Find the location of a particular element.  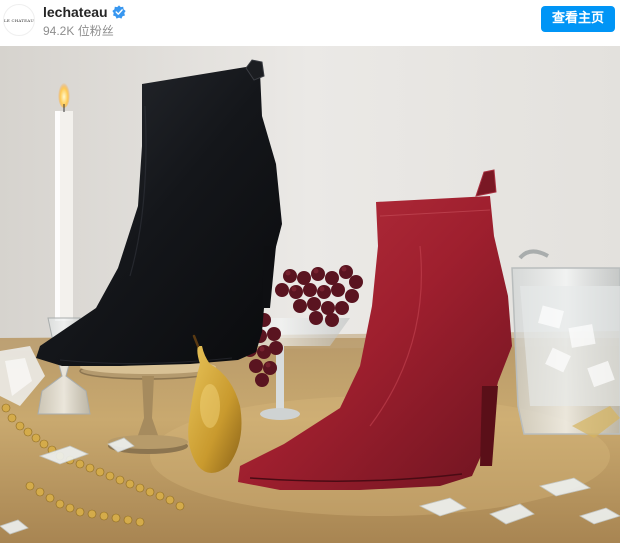

follower-count: 94.2K 位粉丝 is located at coordinates (78, 31).